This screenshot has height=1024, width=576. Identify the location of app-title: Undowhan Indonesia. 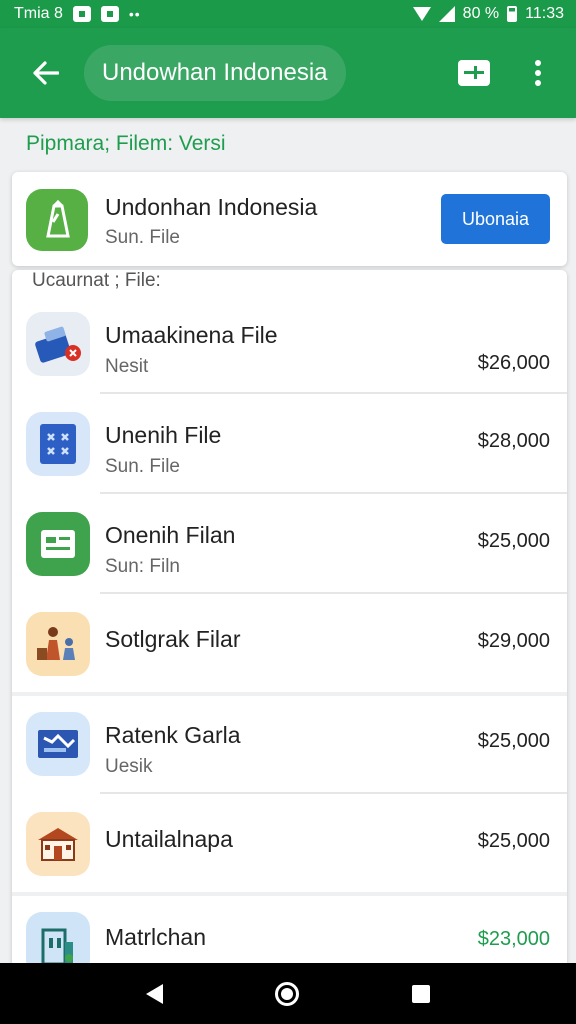
(215, 72).